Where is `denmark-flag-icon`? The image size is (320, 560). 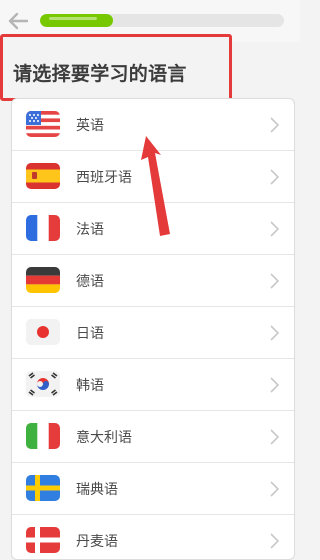 denmark-flag-icon is located at coordinates (43, 540).